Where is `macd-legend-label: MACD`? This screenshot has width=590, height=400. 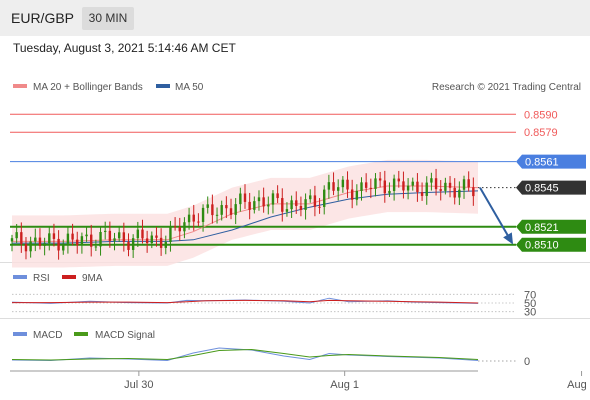 macd-legend-label: MACD is located at coordinates (47, 335).